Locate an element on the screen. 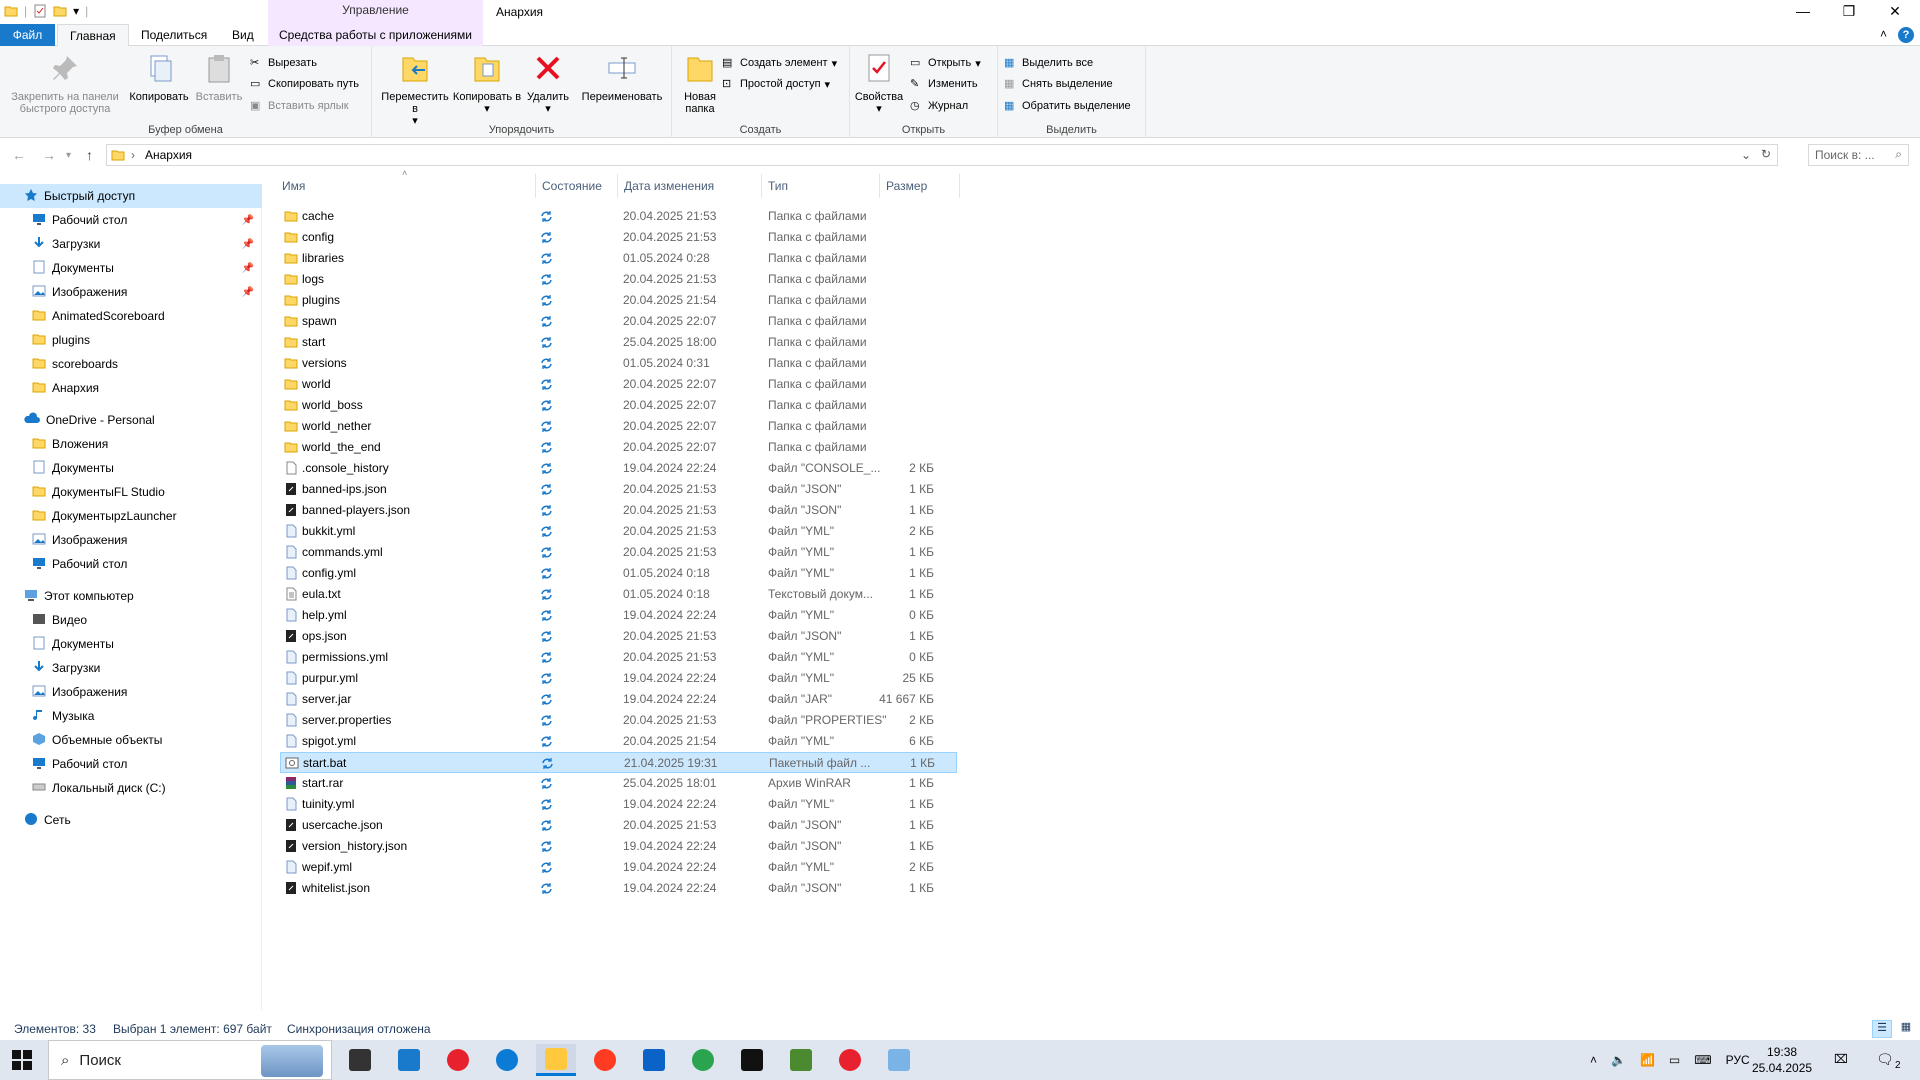  open-button: ▭ Открыть ▾ is located at coordinates (945, 63).